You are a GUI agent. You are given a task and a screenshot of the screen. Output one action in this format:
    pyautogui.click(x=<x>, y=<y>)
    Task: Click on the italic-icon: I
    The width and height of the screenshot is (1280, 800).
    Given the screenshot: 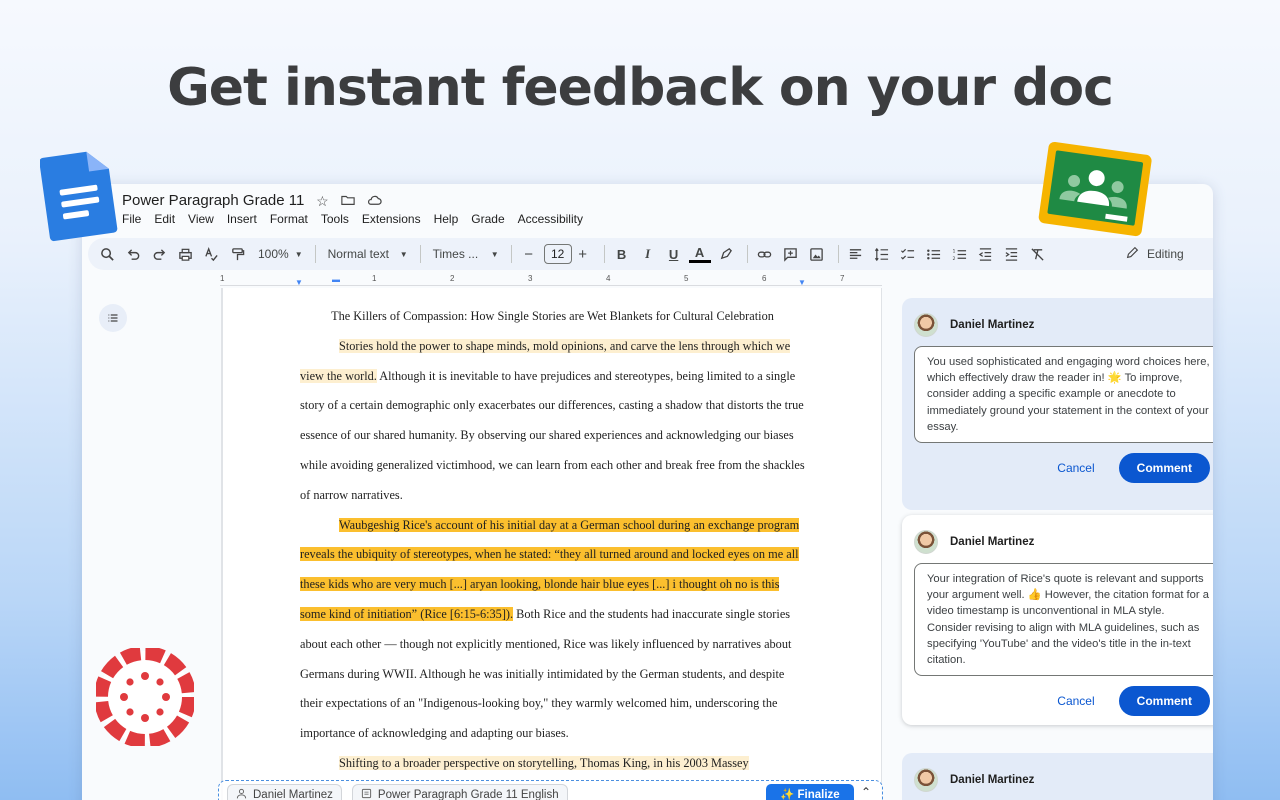 What is the action you would take?
    pyautogui.click(x=648, y=254)
    